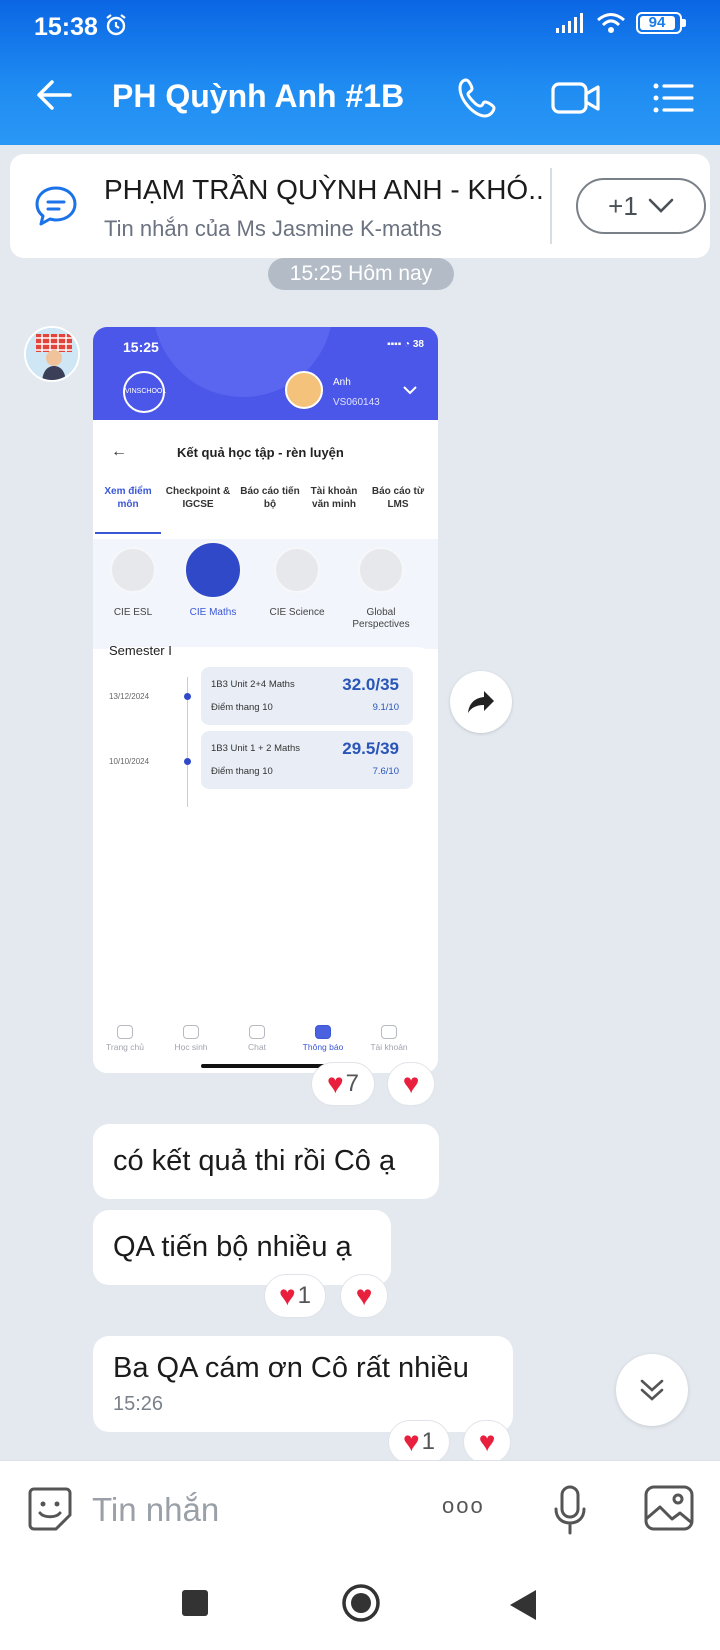 The image size is (720, 1650). I want to click on student-avatar, so click(304, 390).